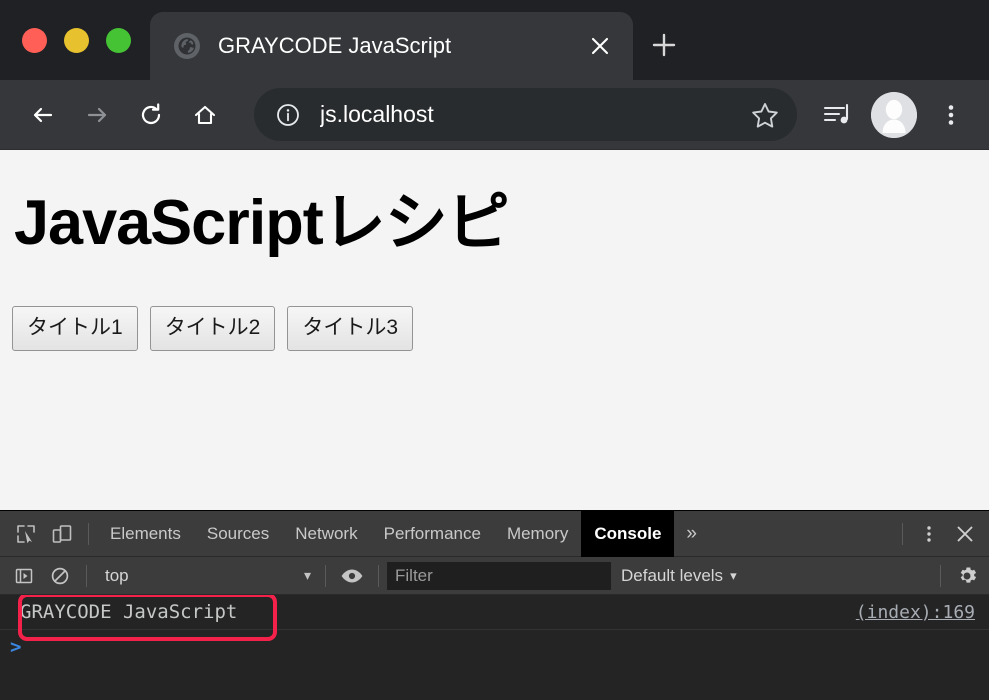 This screenshot has width=989, height=700. I want to click on tab-elements: Elements, so click(145, 534).